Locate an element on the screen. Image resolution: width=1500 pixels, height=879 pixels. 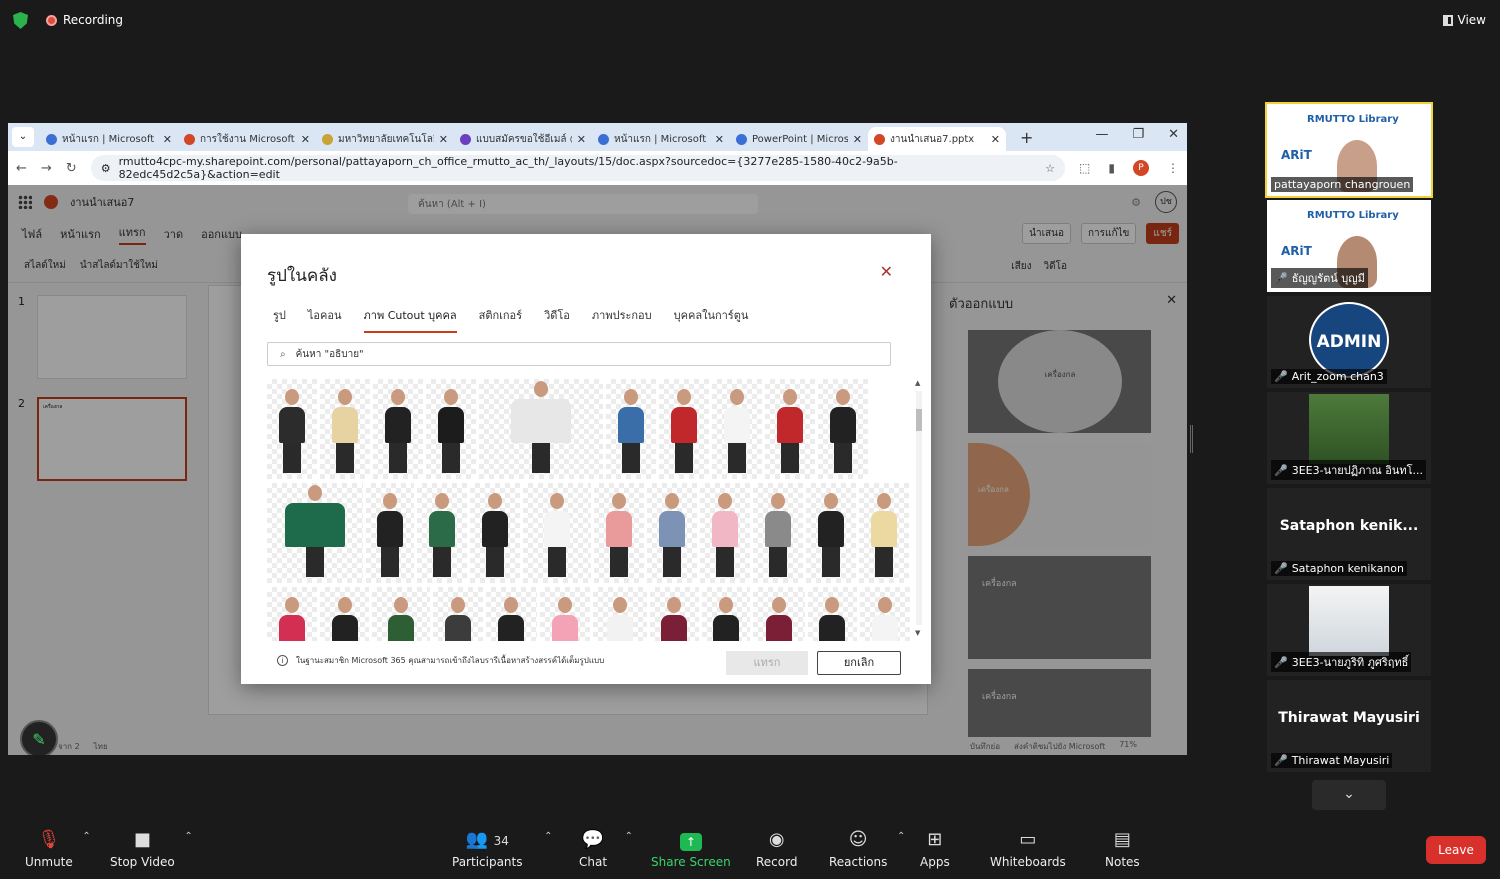
extensions-icon: ⬚ is located at coordinates (1084, 168).